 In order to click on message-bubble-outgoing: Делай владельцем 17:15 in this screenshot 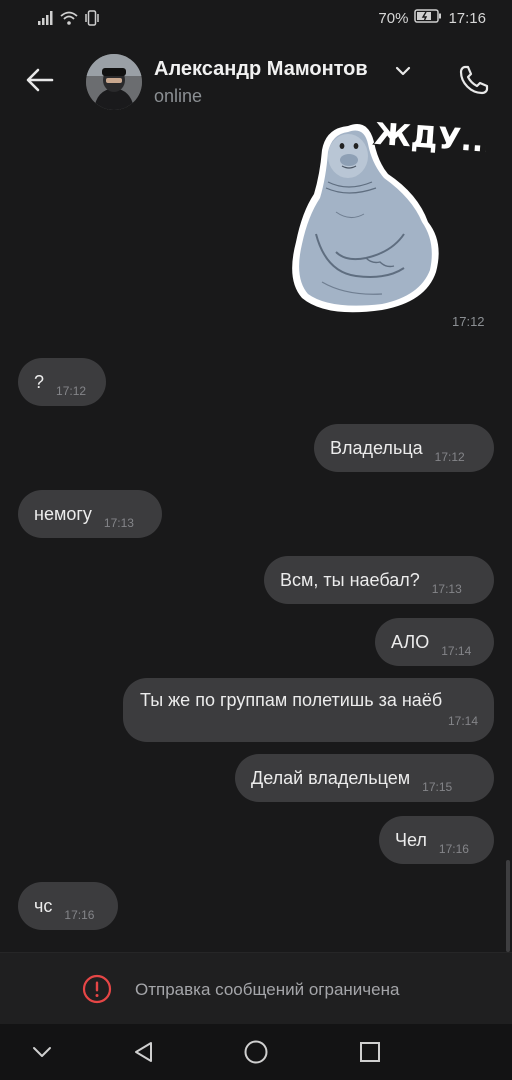, I will do `click(364, 778)`.